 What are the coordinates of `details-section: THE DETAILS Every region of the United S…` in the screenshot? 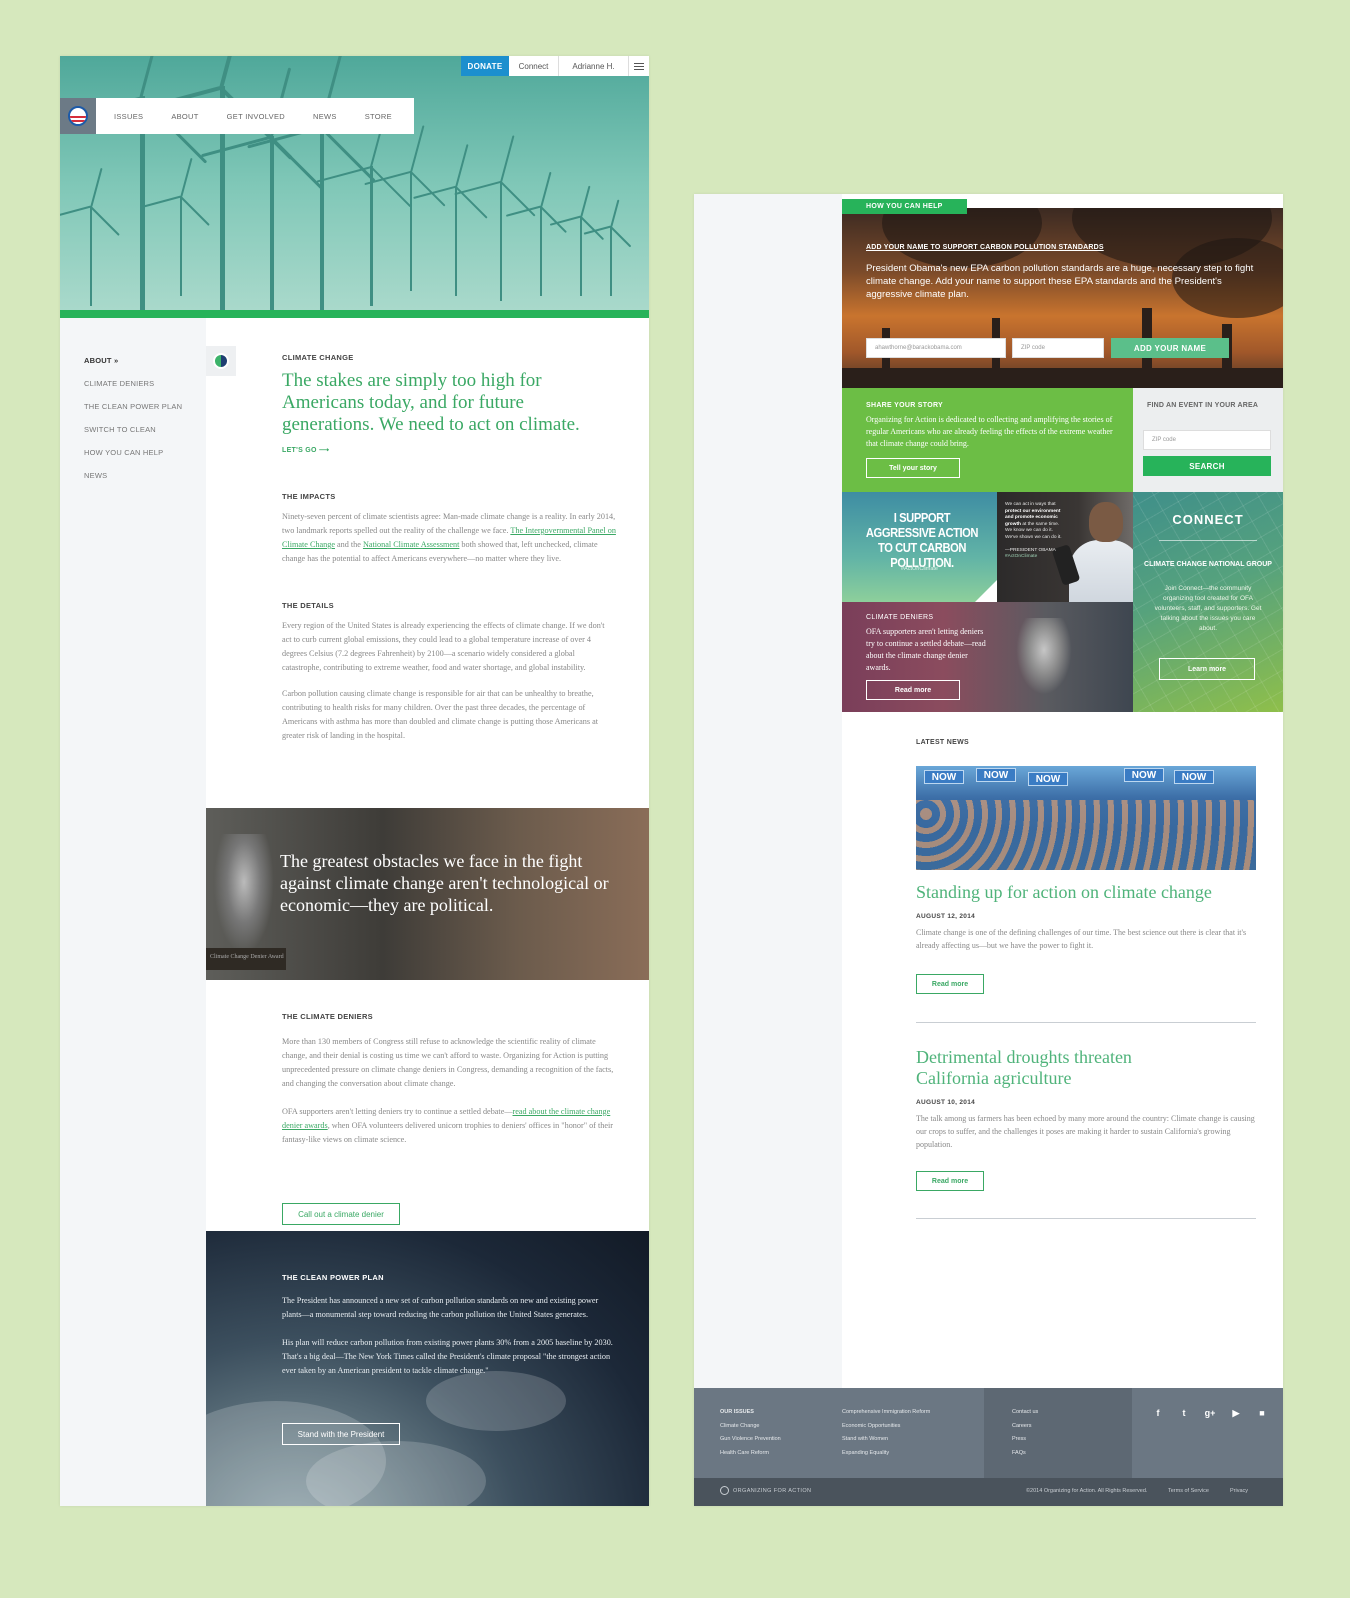 It's located at (449, 672).